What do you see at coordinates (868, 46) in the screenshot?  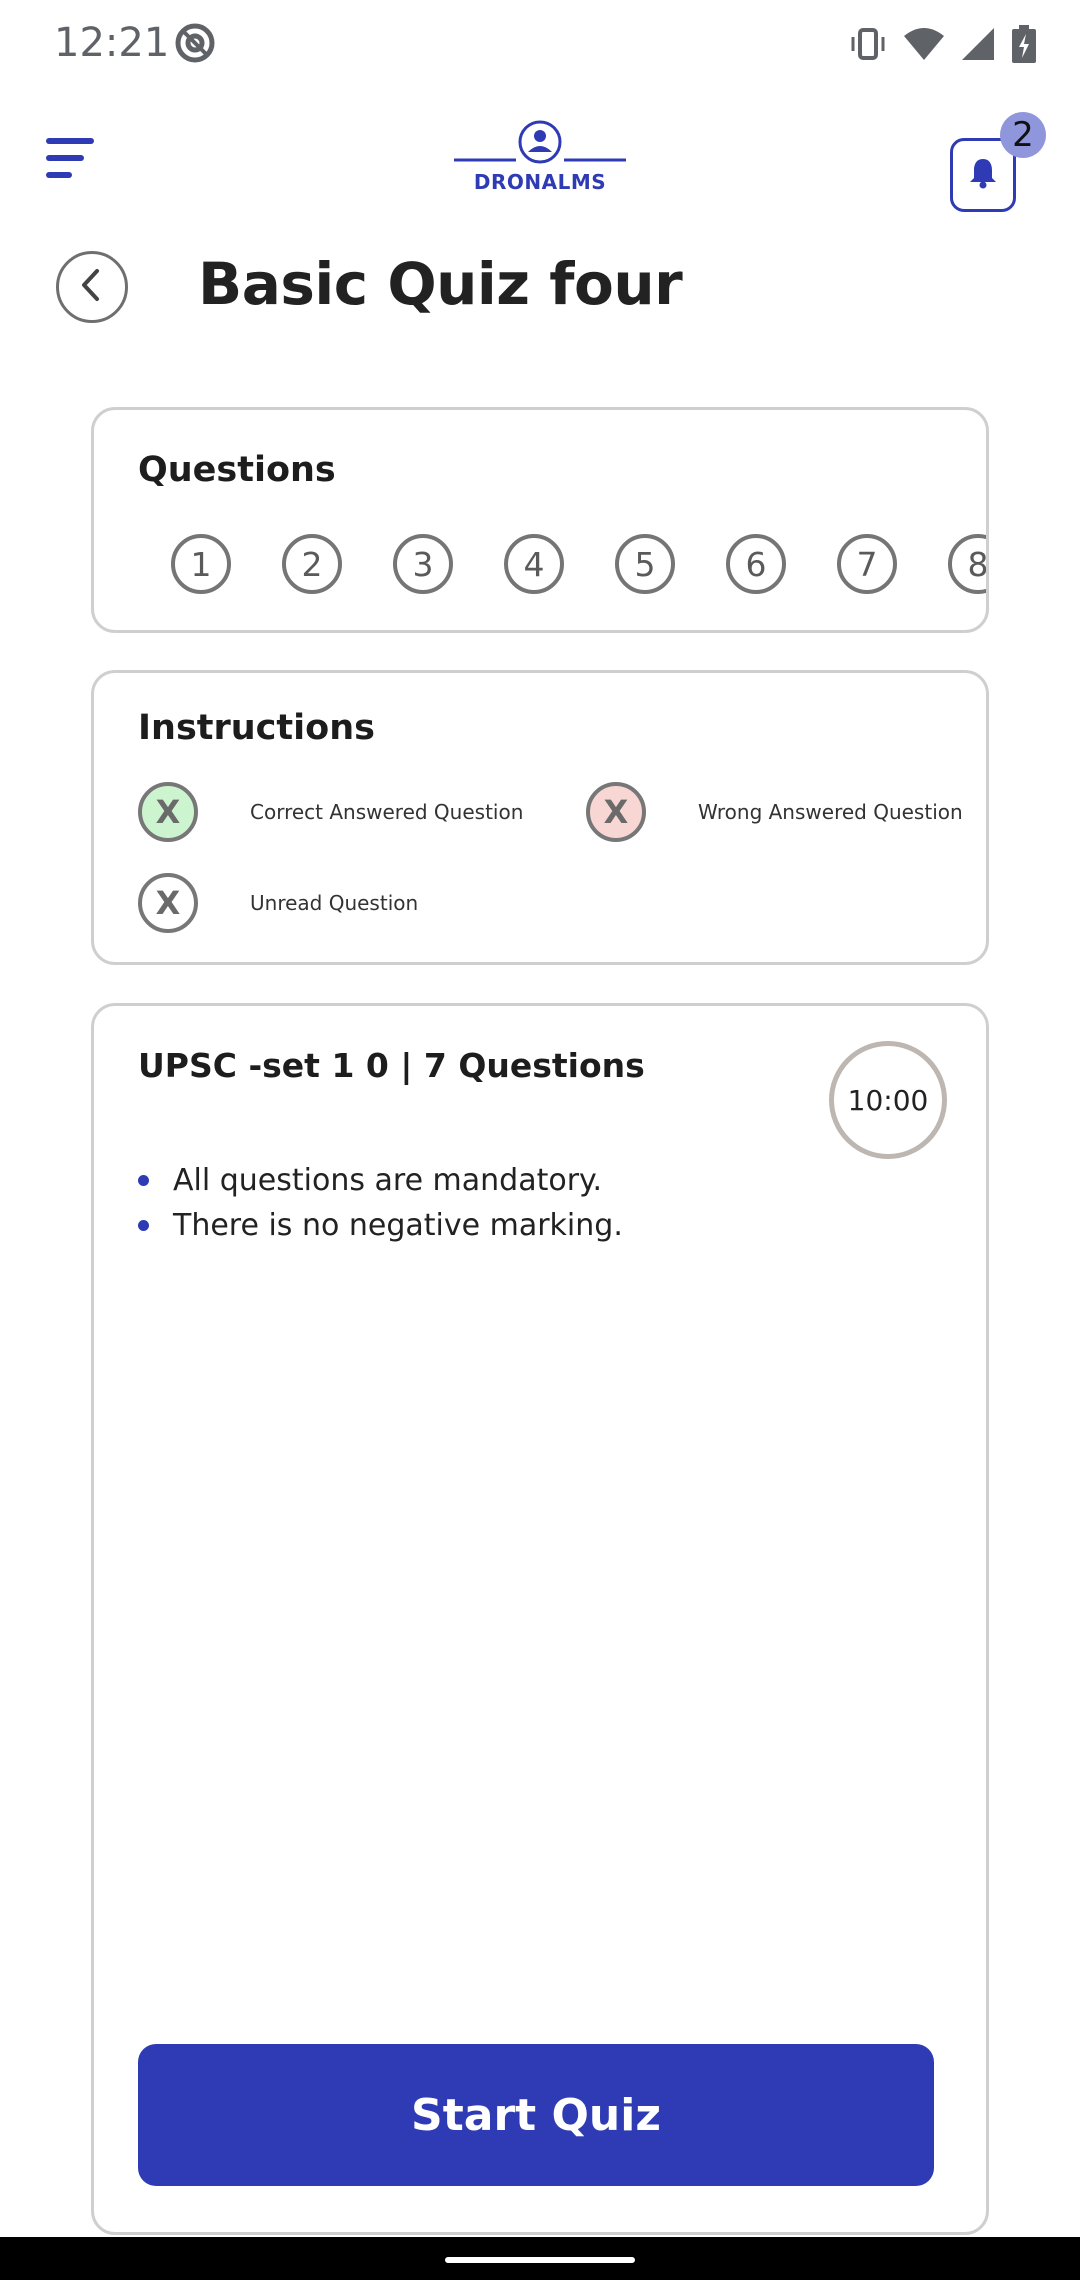 I see `vibrate-icon` at bounding box center [868, 46].